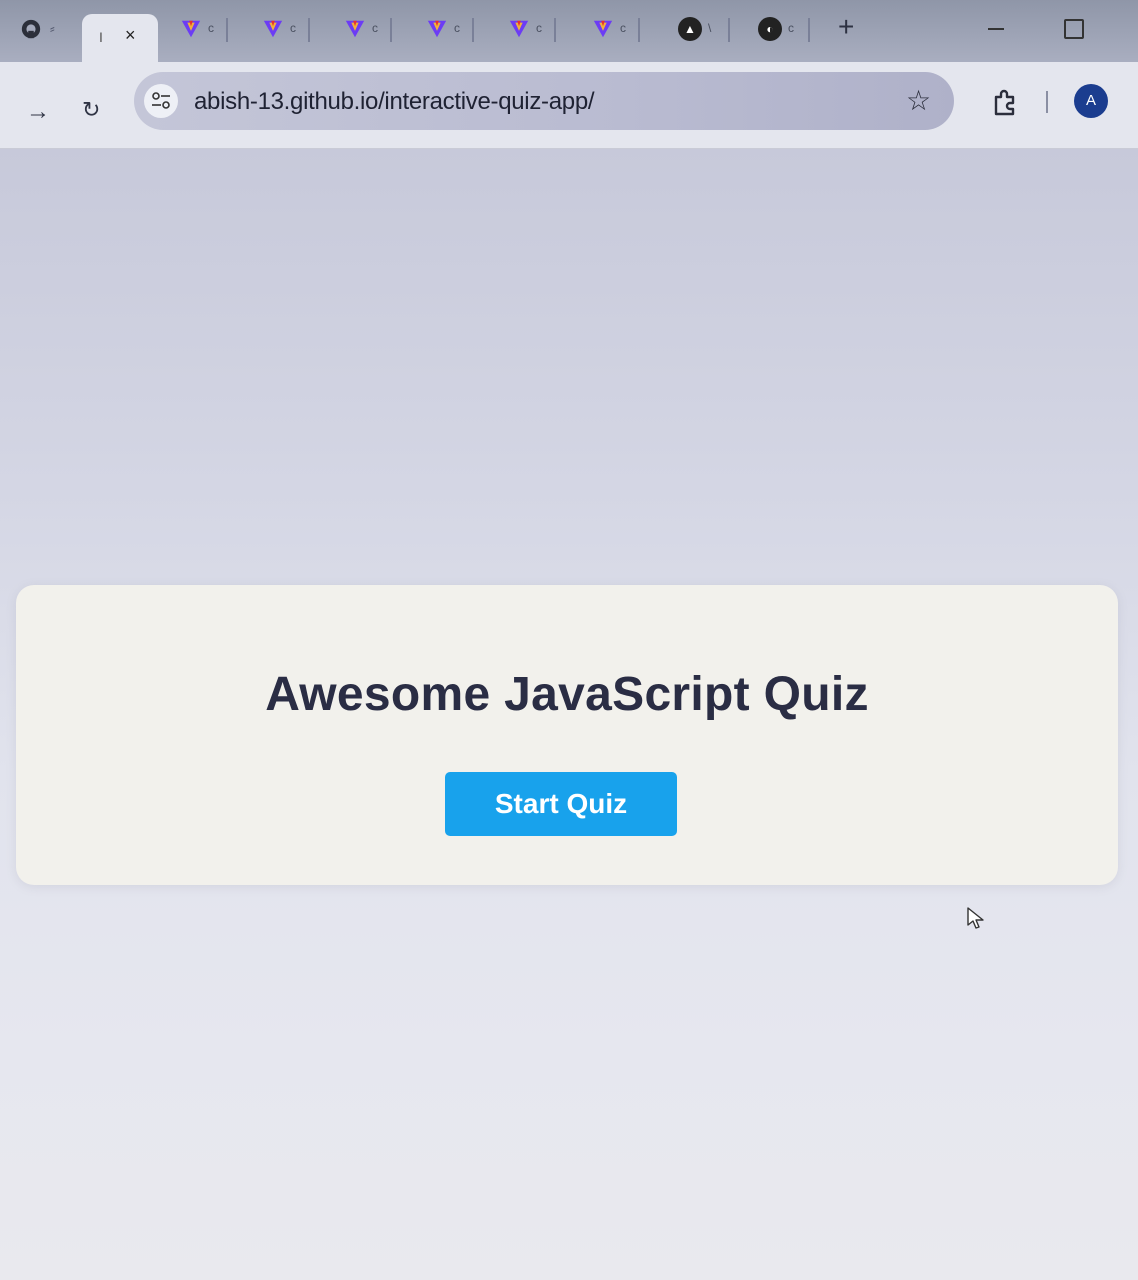 The image size is (1138, 1280). What do you see at coordinates (302, 30) in the screenshot?
I see `tab-vite-2: c` at bounding box center [302, 30].